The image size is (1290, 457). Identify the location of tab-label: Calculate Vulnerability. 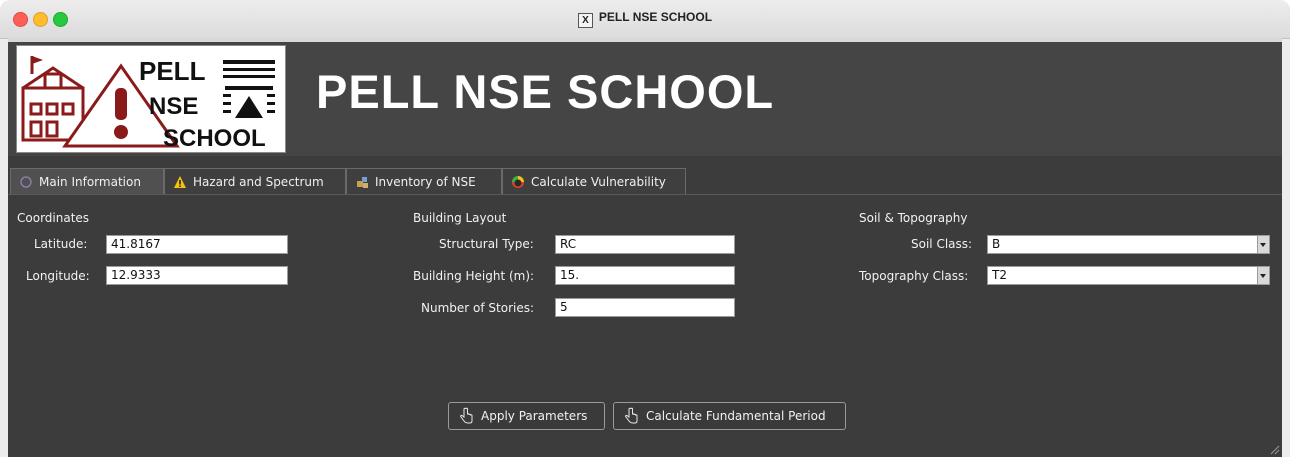
(598, 182).